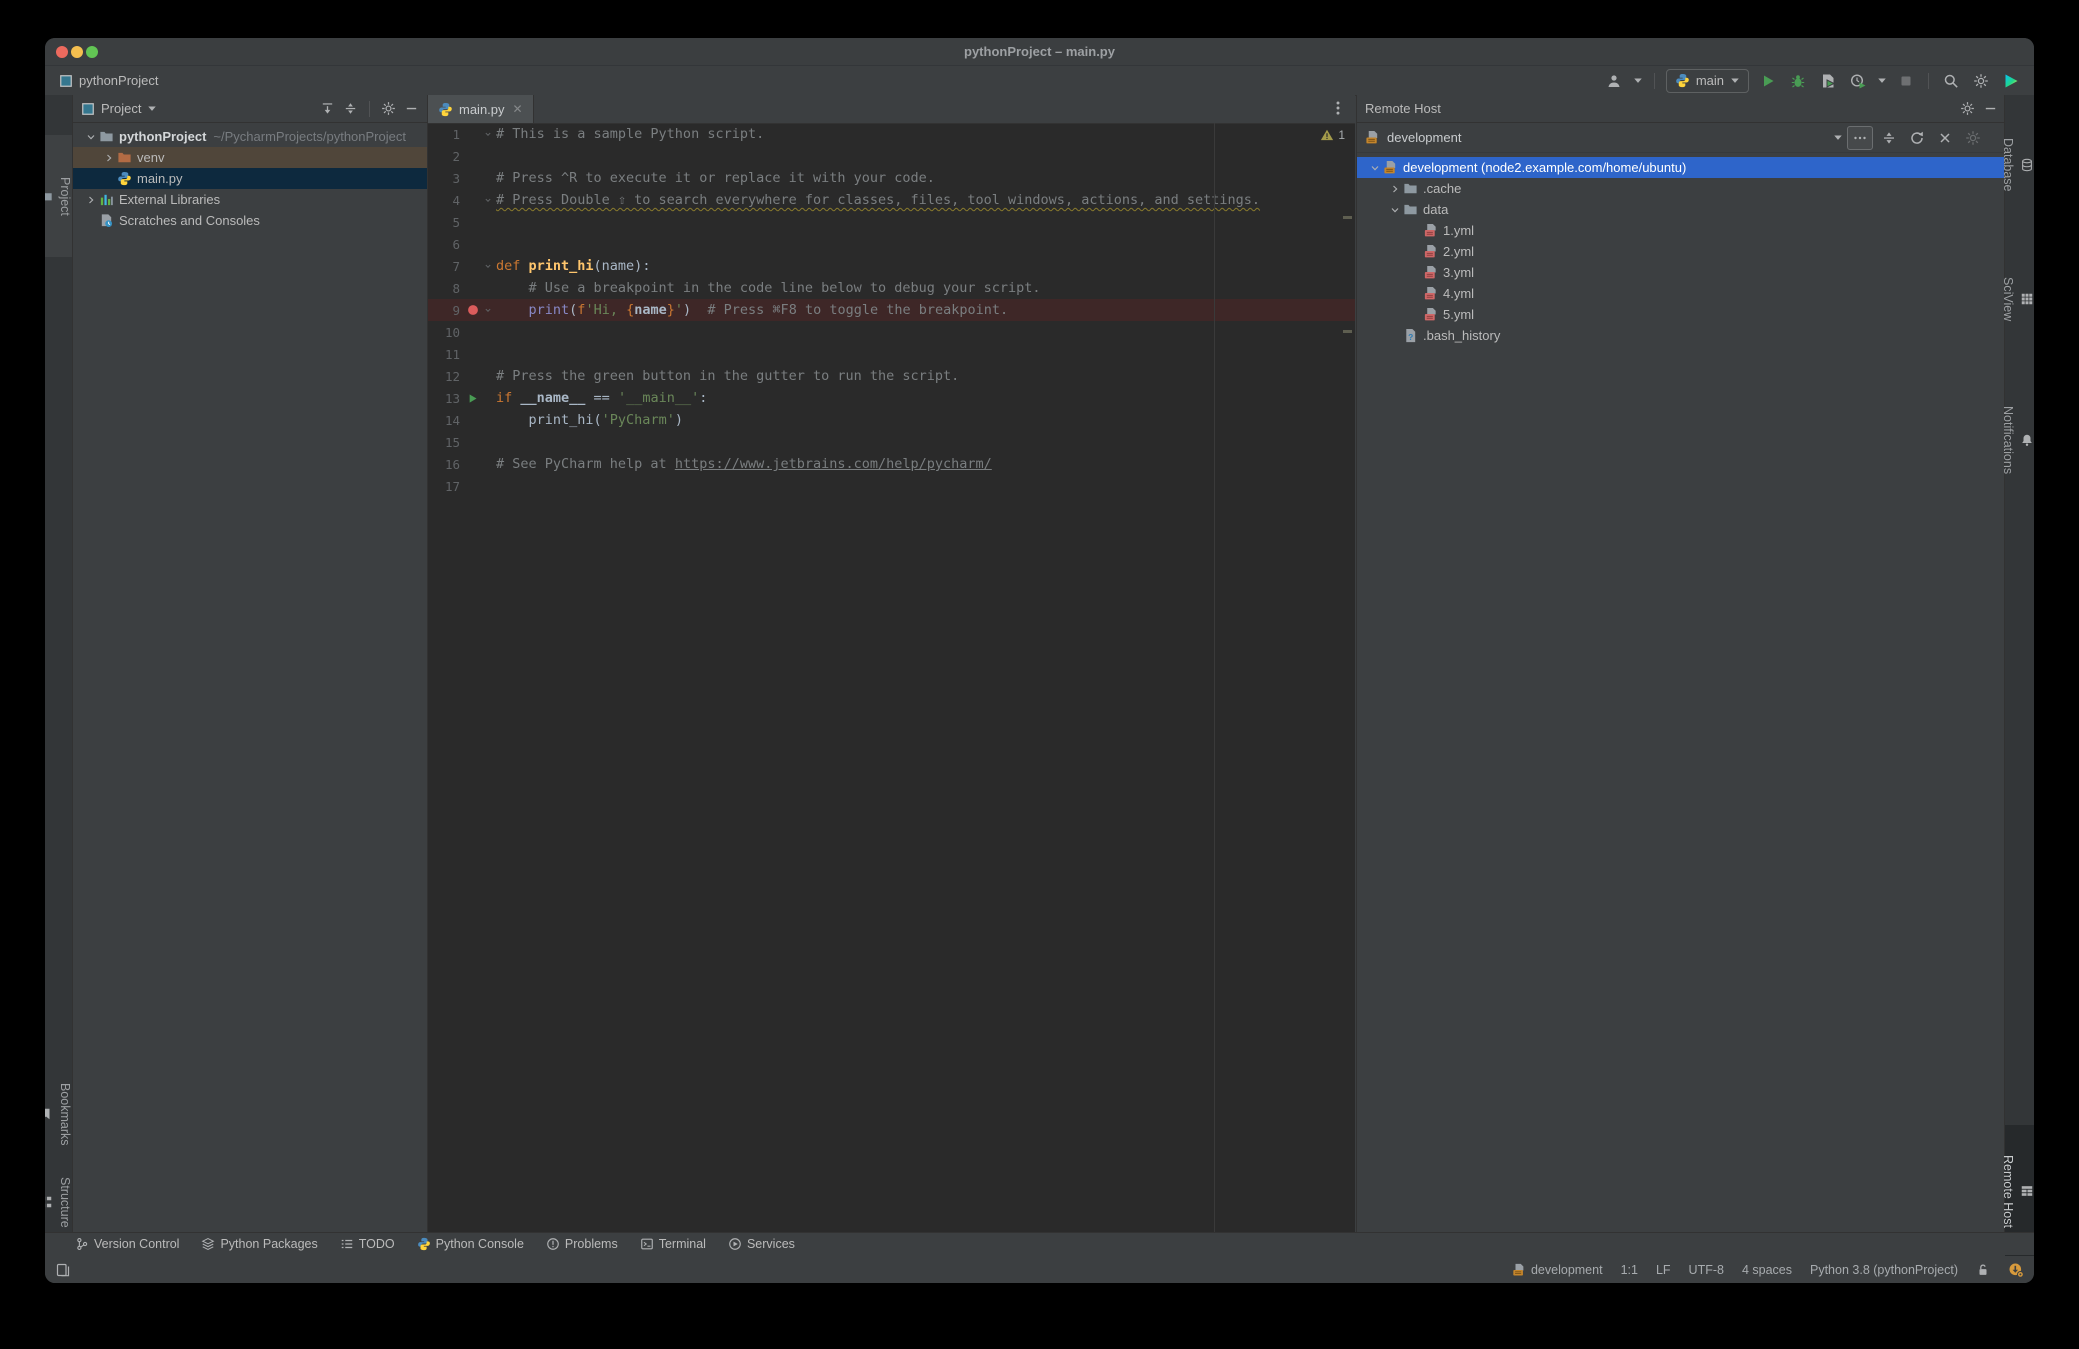 Image resolution: width=2079 pixels, height=1349 pixels. I want to click on run-configuration-select: main, so click(1707, 80).